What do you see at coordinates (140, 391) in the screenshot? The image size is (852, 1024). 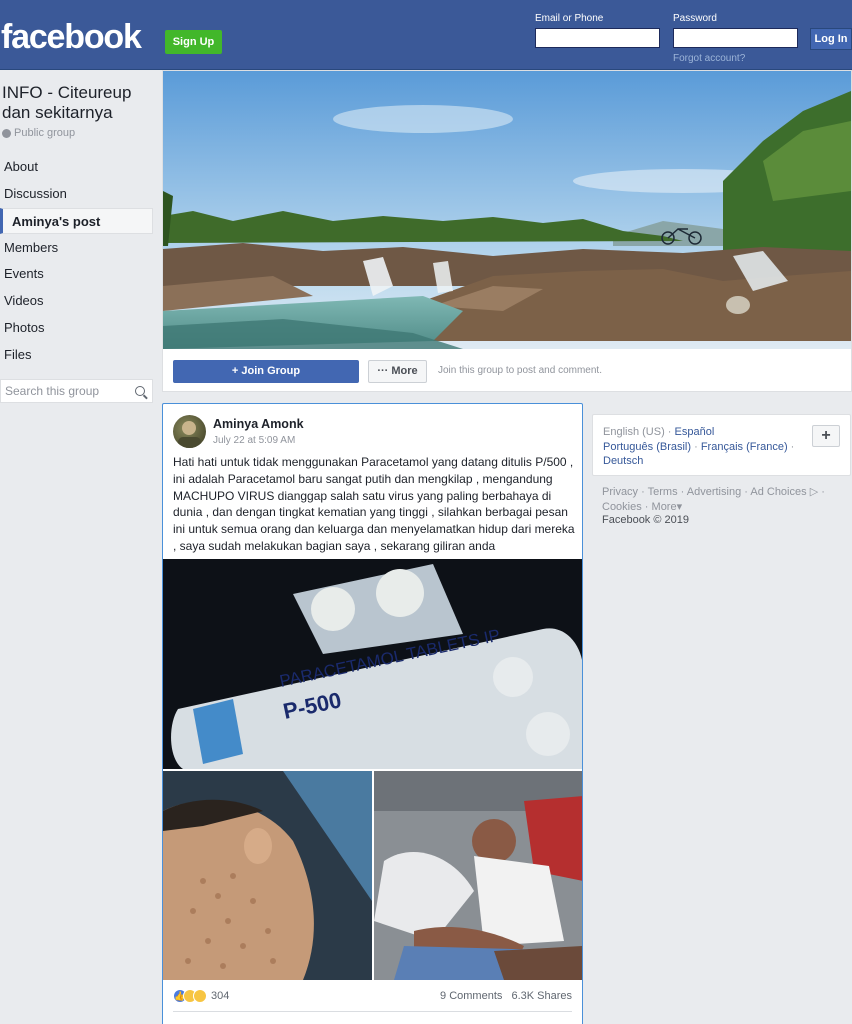 I see `search-icon` at bounding box center [140, 391].